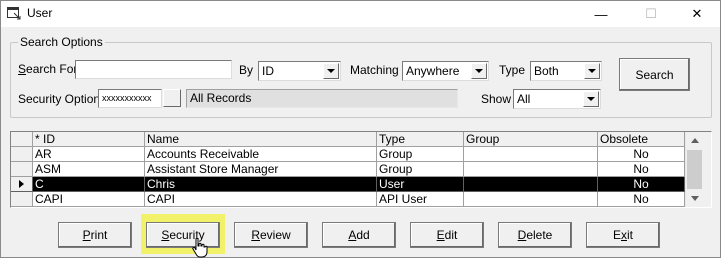 The width and height of the screenshot is (721, 258). I want to click on by-select-value: ID, so click(268, 71).